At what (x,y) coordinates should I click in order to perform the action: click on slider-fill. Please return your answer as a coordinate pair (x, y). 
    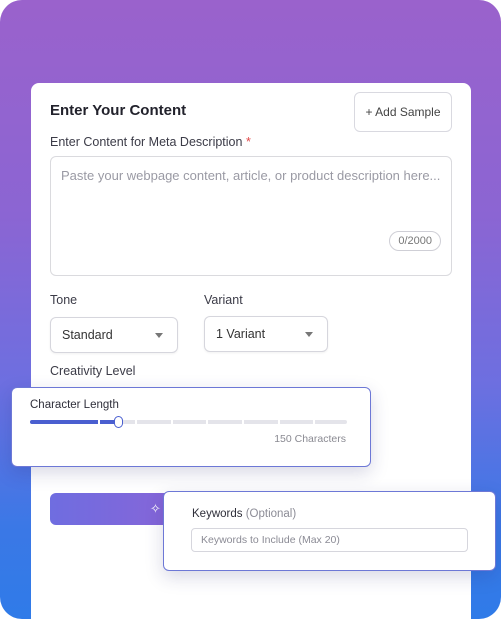
    Looking at the image, I should click on (74, 422).